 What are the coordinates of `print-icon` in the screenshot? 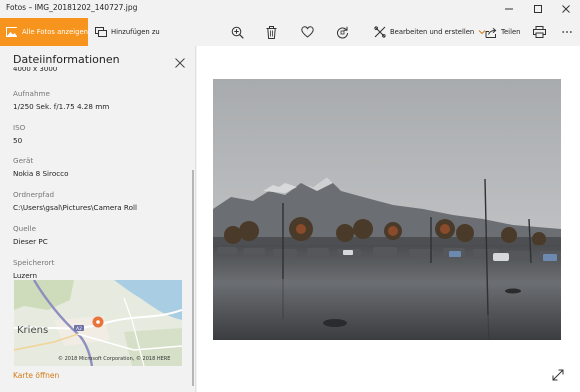 It's located at (539, 32).